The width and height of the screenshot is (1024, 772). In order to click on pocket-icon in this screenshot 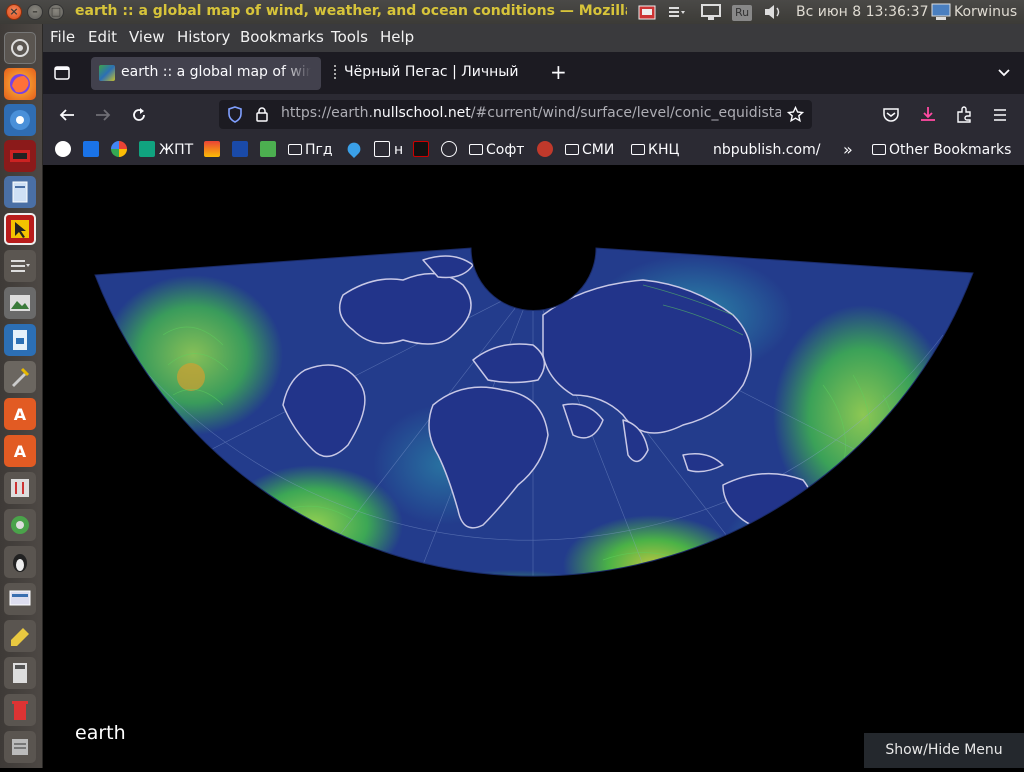, I will do `click(891, 117)`.